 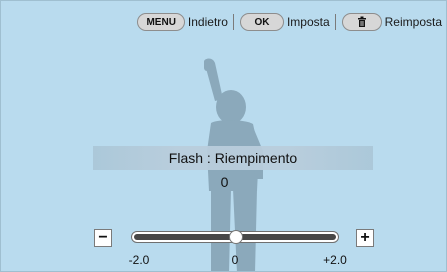 I want to click on reset-hint: Reimposta, so click(x=391, y=22).